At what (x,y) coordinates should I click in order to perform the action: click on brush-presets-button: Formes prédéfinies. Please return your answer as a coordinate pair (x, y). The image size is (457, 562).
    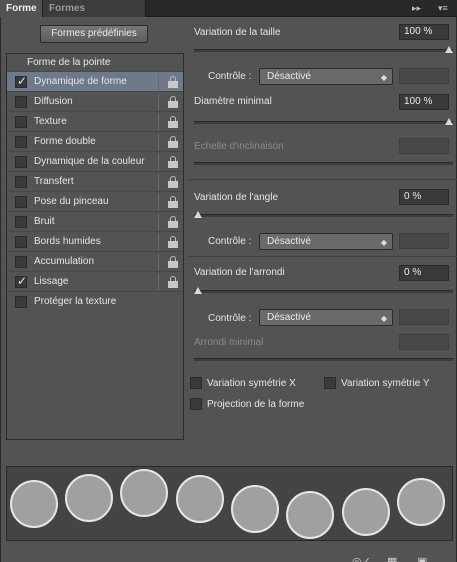
    Looking at the image, I should click on (94, 34).